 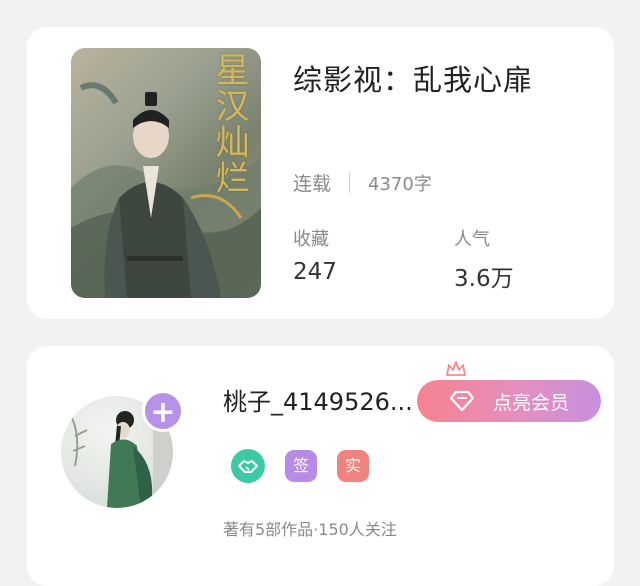 I want to click on follow-plus-button: +, so click(x=163, y=411).